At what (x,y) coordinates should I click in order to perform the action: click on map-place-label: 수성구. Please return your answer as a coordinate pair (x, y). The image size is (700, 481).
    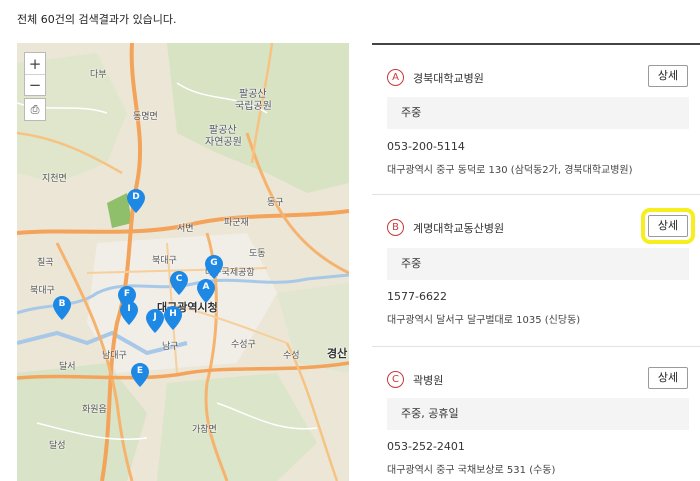
    Looking at the image, I should click on (243, 345).